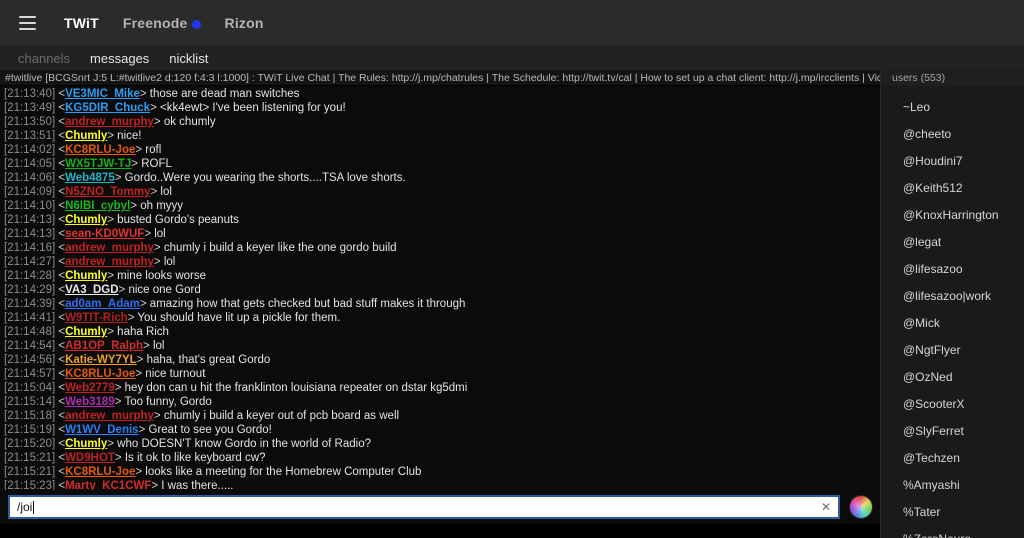  Describe the element at coordinates (30, 430) in the screenshot. I see `message-timestamp: [21:15:19]` at that location.